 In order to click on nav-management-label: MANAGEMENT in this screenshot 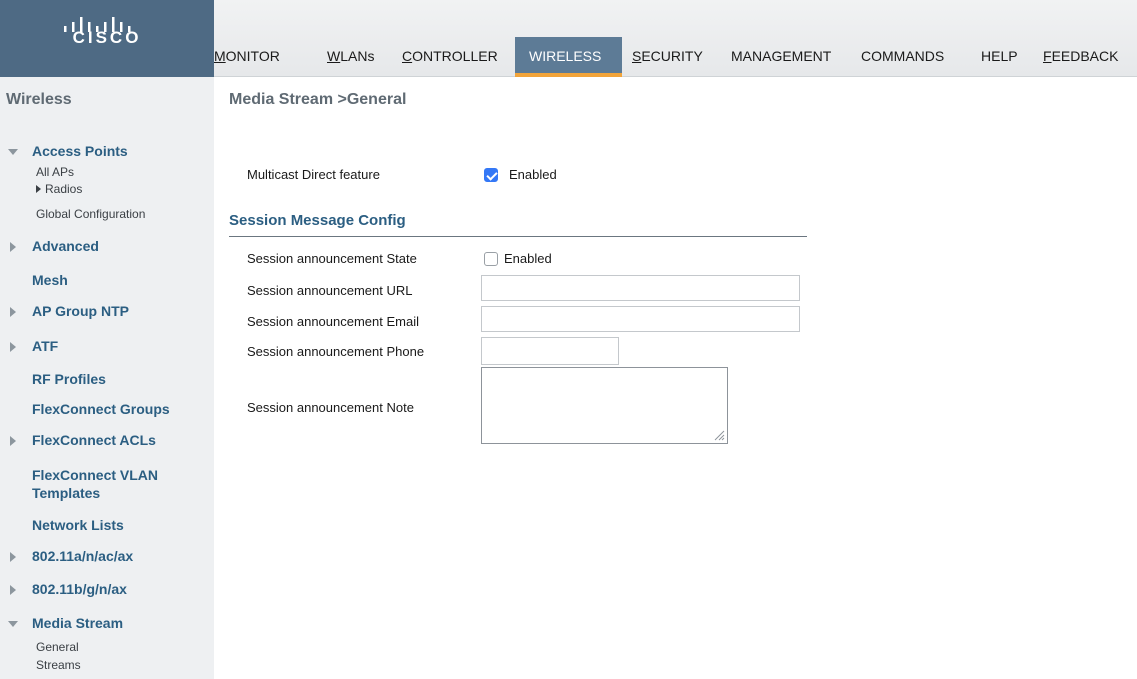, I will do `click(781, 56)`.